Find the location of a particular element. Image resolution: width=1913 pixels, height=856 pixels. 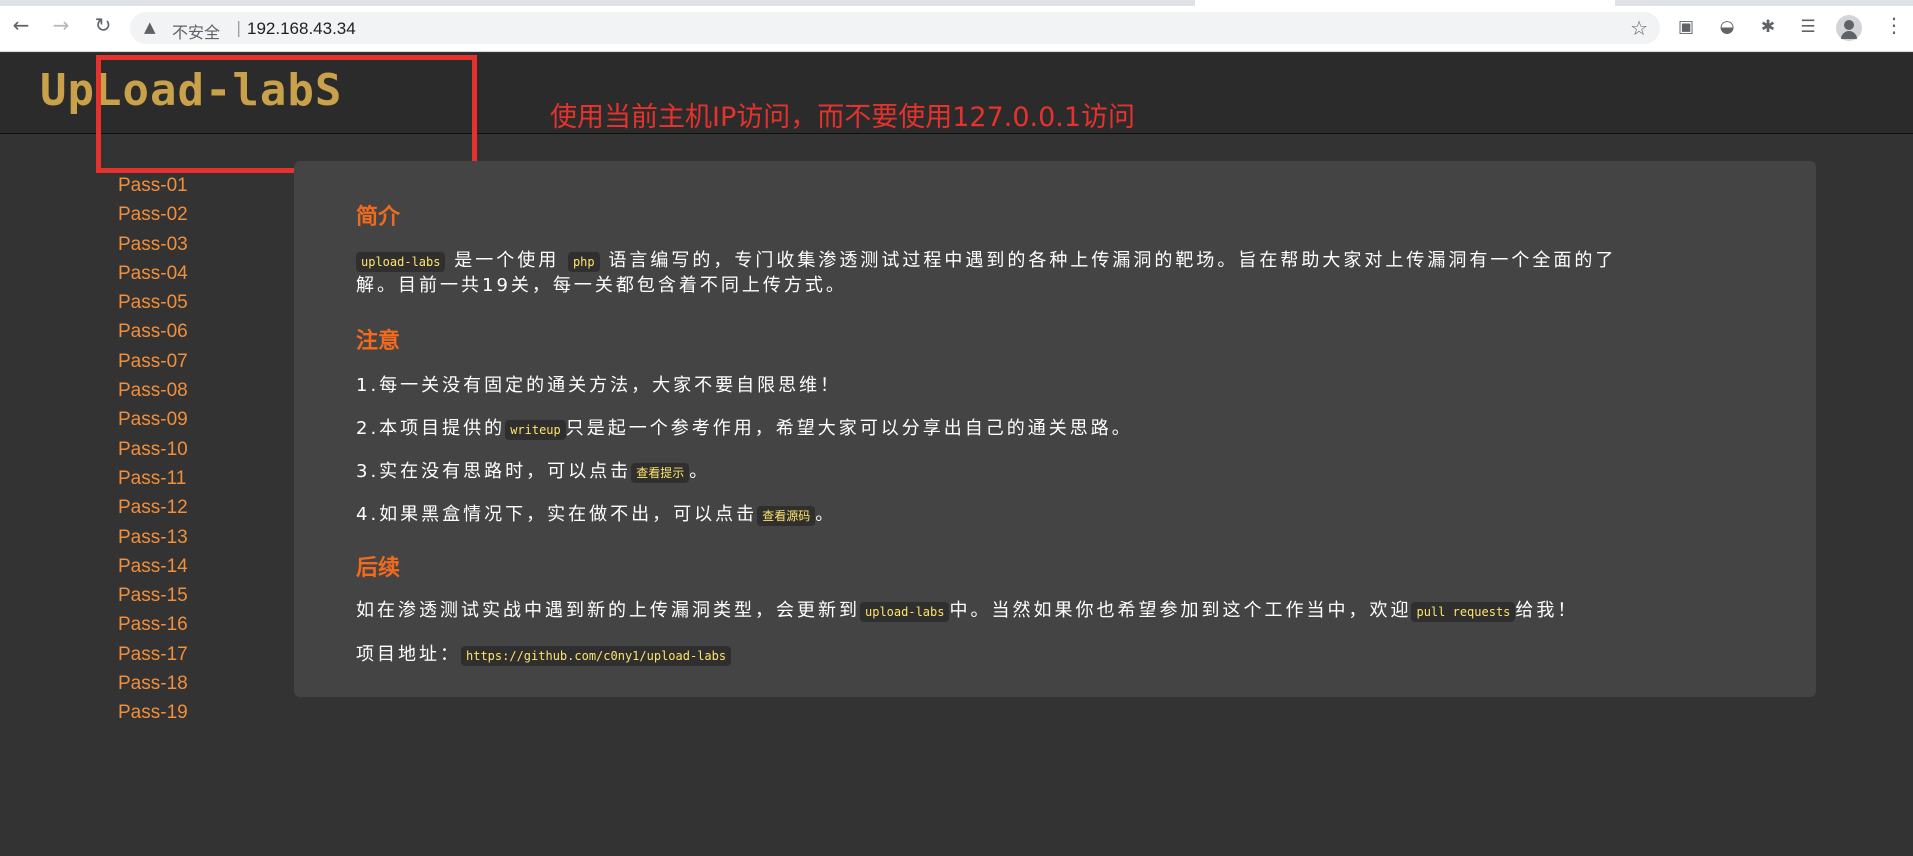

sidebar-item-pass-04: Pass-04 is located at coordinates (178, 273).